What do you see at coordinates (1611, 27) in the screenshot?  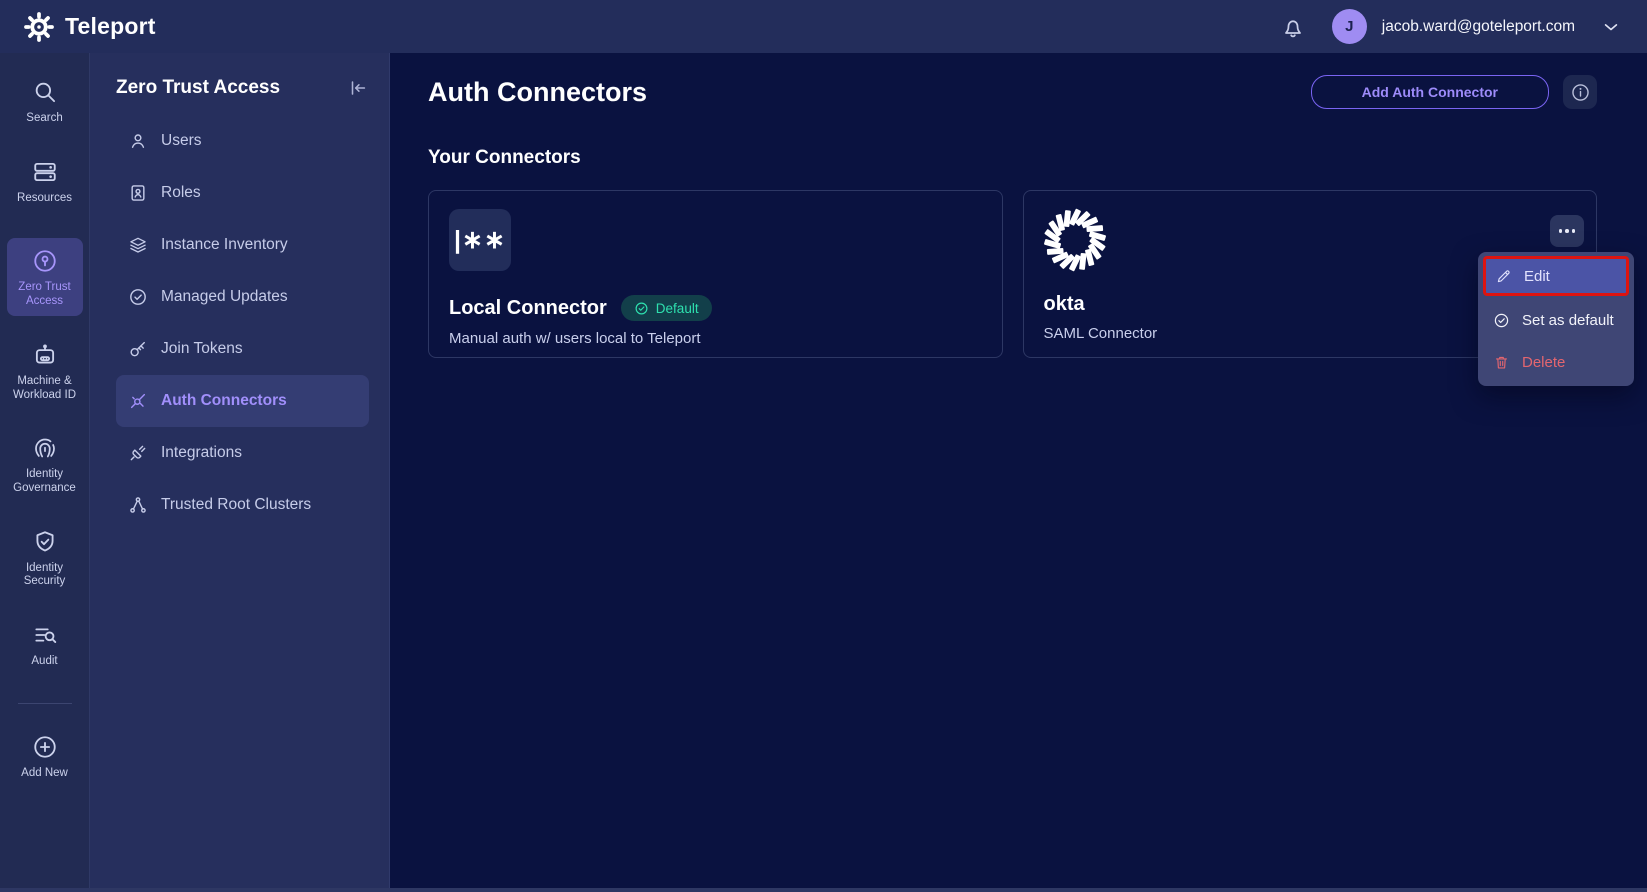 I see `chevron-down-icon` at bounding box center [1611, 27].